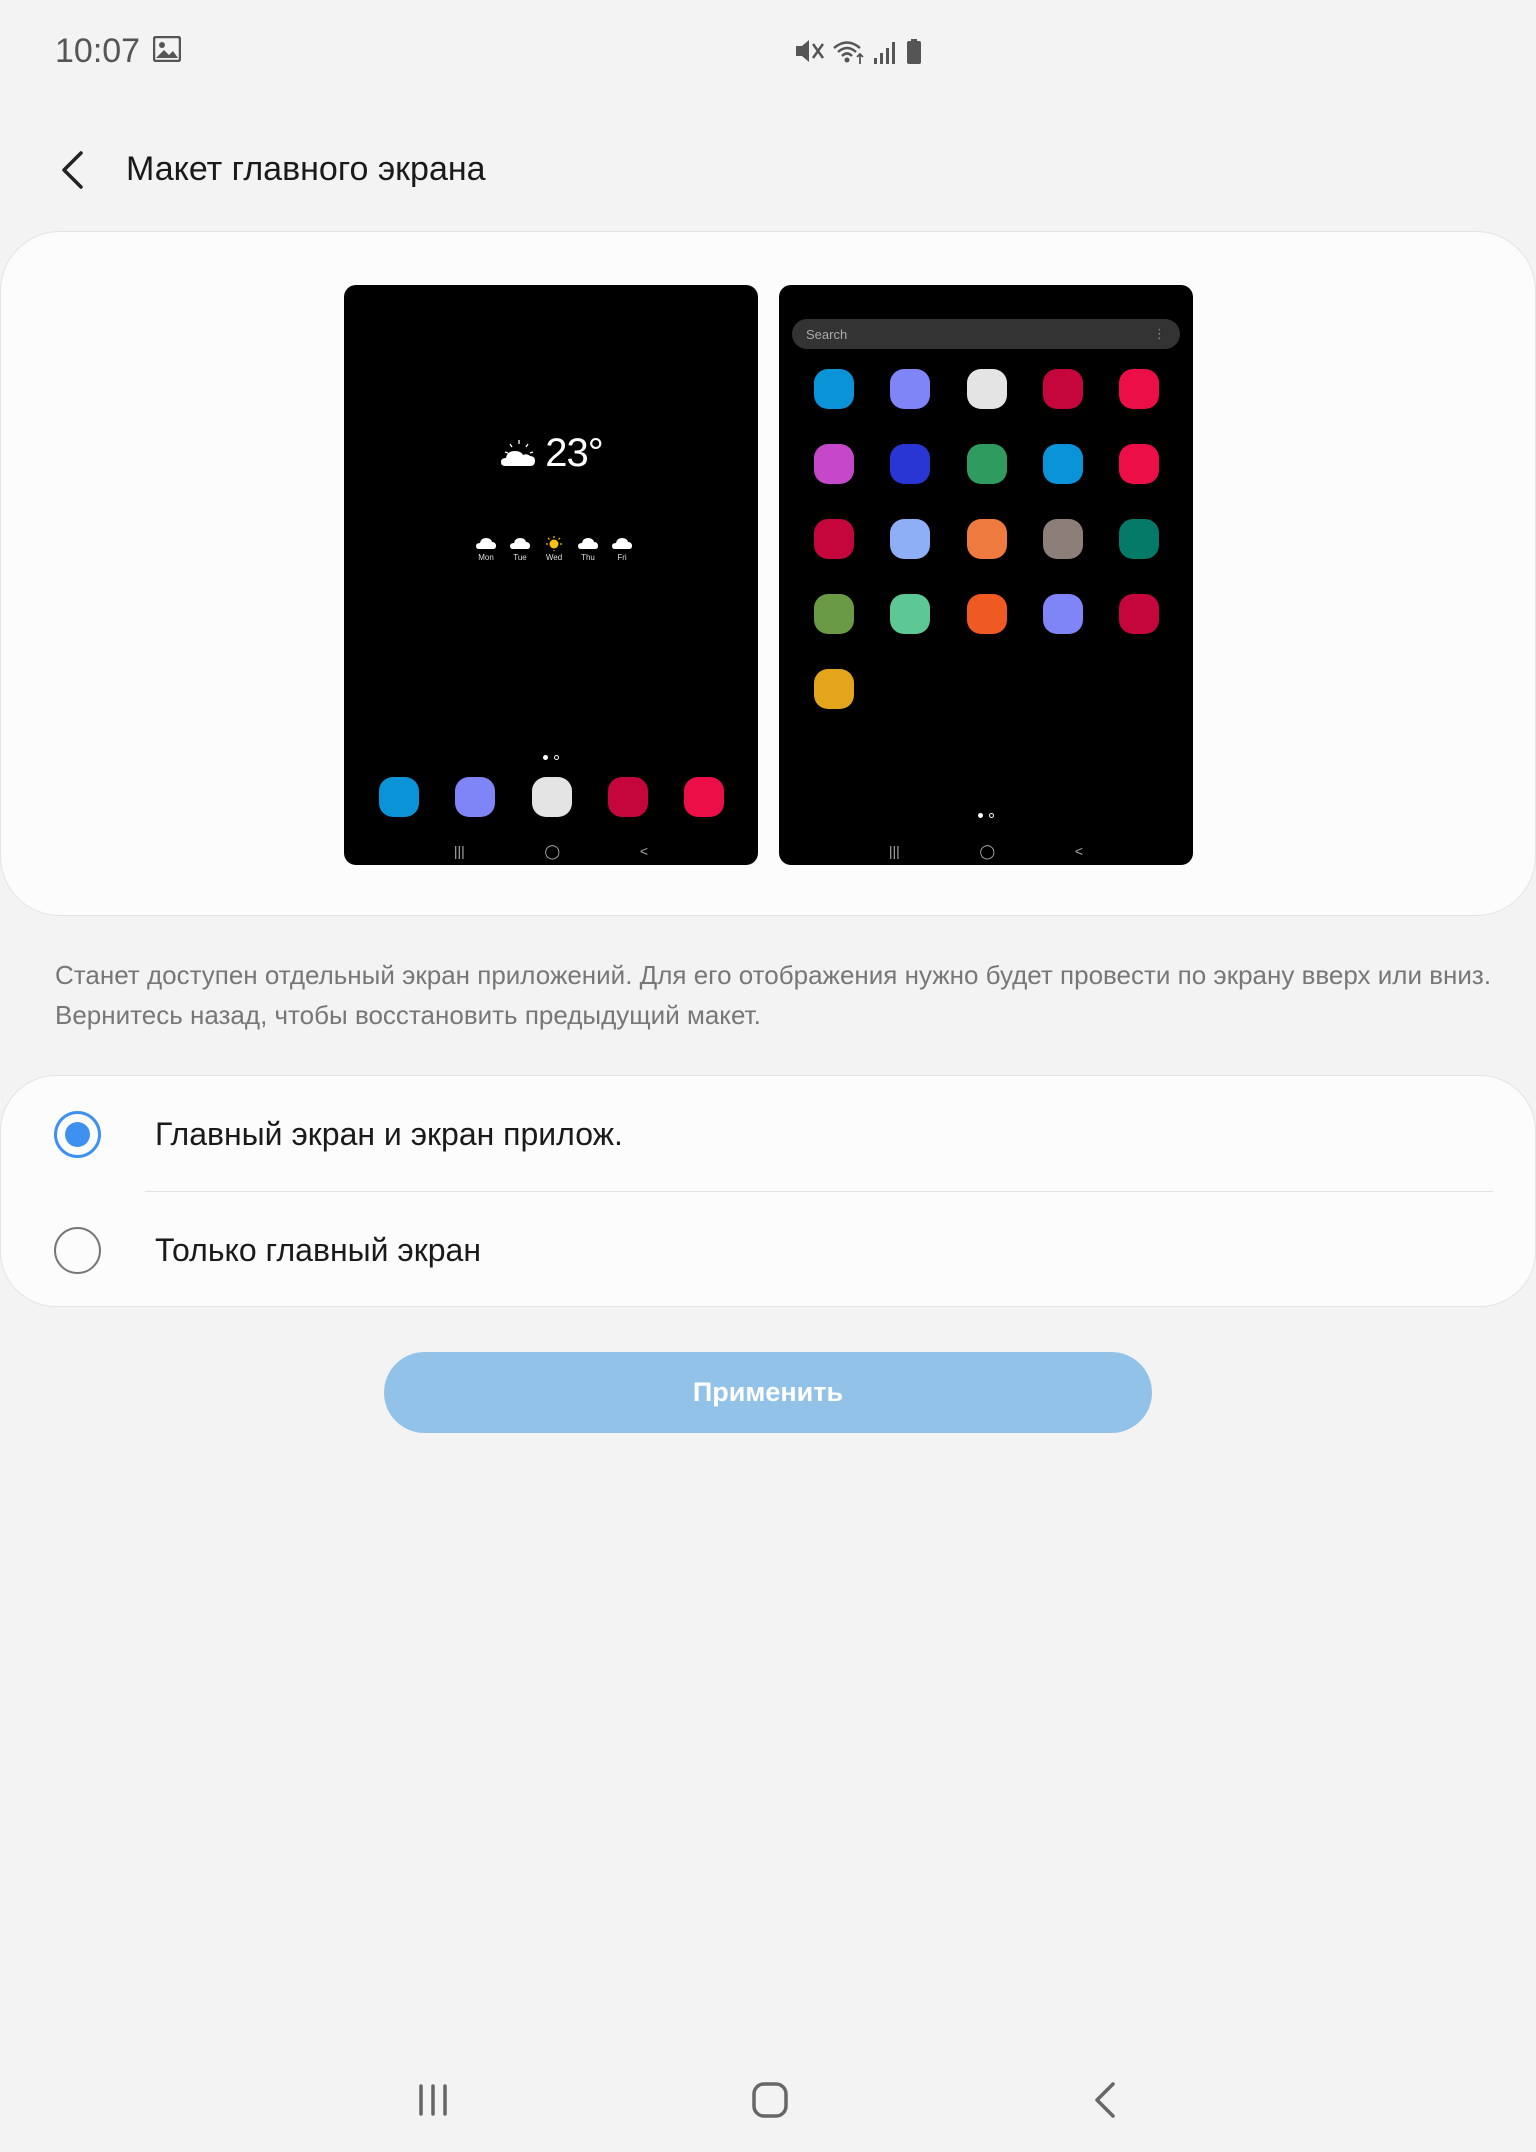 The height and width of the screenshot is (2152, 1536). Describe the element at coordinates (486, 557) in the screenshot. I see `forecast-day-label: Mon` at that location.